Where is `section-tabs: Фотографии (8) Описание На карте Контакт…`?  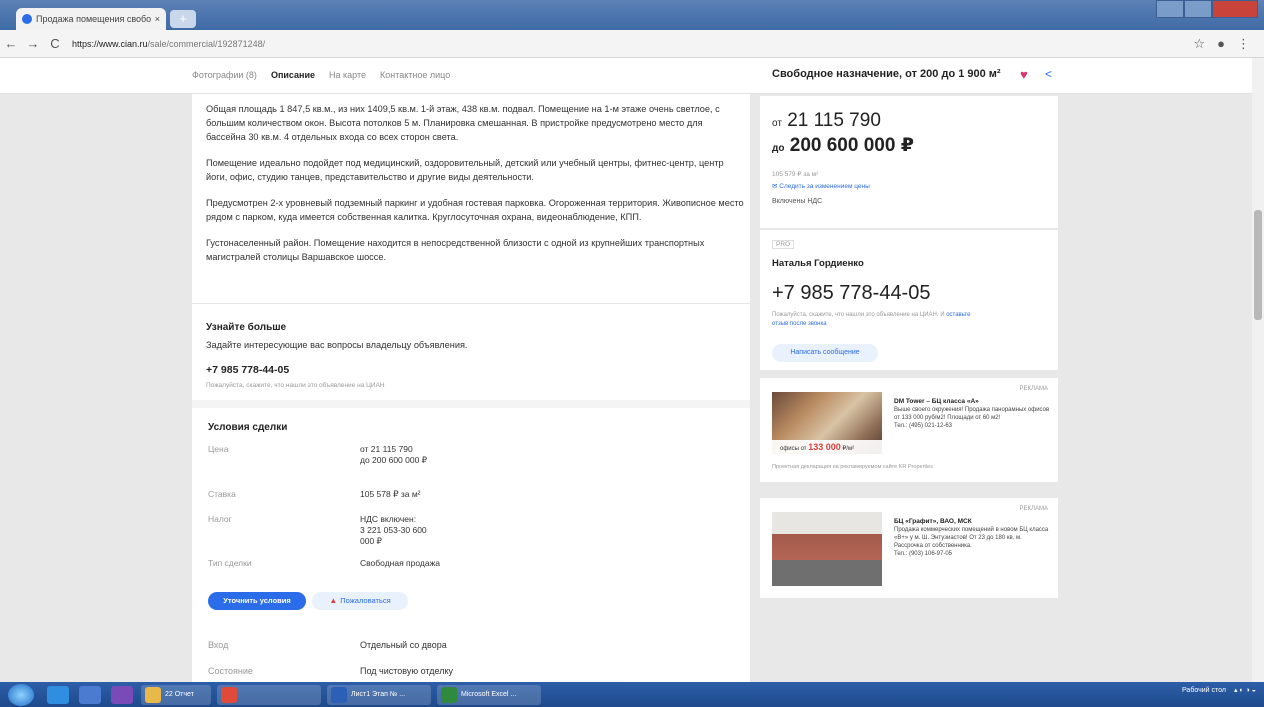 section-tabs: Фотографии (8) Описание На карте Контакт… is located at coordinates (321, 75).